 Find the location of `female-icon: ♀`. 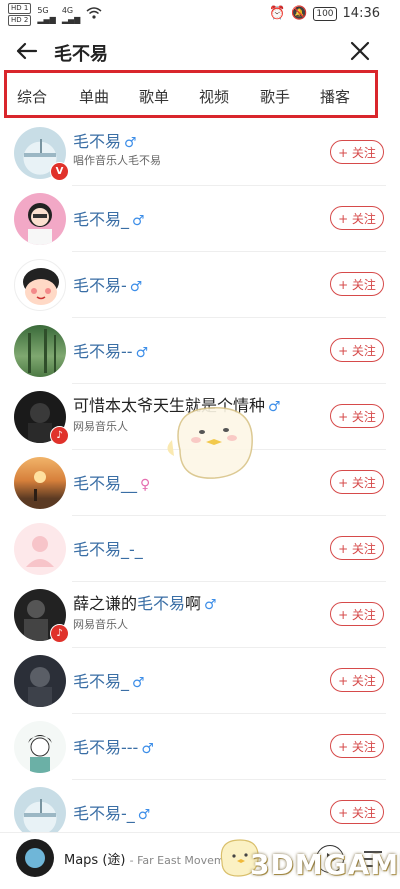

female-icon: ♀ is located at coordinates (145, 485).